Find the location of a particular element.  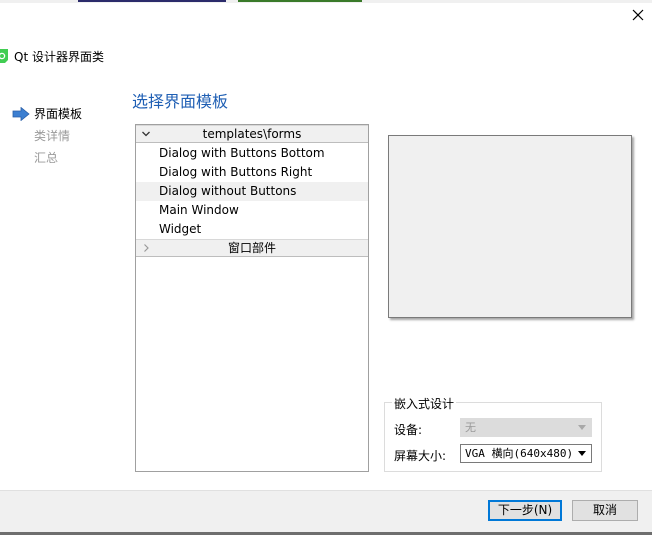

chevron-down-icon is located at coordinates (146, 134).